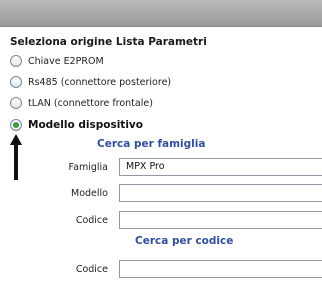  I want to click on field-label-modello: Modello, so click(89, 193).